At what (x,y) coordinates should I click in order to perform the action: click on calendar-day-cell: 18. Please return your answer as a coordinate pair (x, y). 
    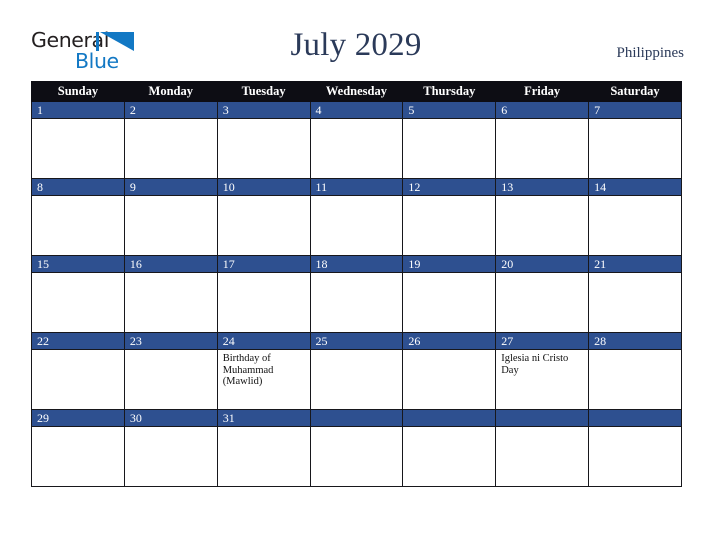
    Looking at the image, I should click on (356, 294).